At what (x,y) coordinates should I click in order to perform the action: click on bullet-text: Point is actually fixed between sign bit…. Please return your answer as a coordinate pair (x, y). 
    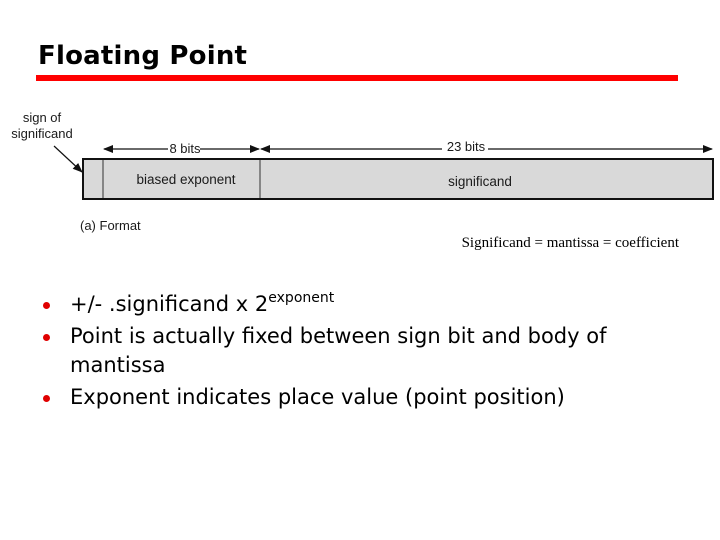
    Looking at the image, I should click on (338, 350).